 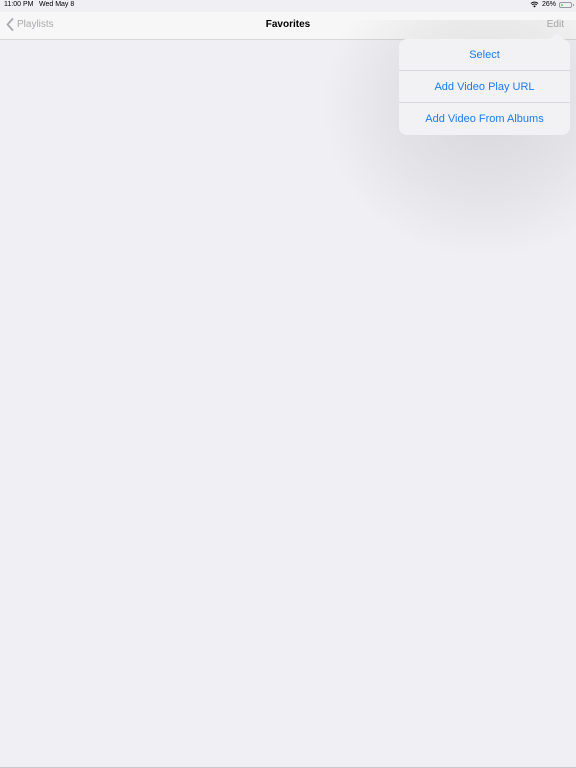 What do you see at coordinates (57, 4) in the screenshot?
I see `status-date: Wed May 8` at bounding box center [57, 4].